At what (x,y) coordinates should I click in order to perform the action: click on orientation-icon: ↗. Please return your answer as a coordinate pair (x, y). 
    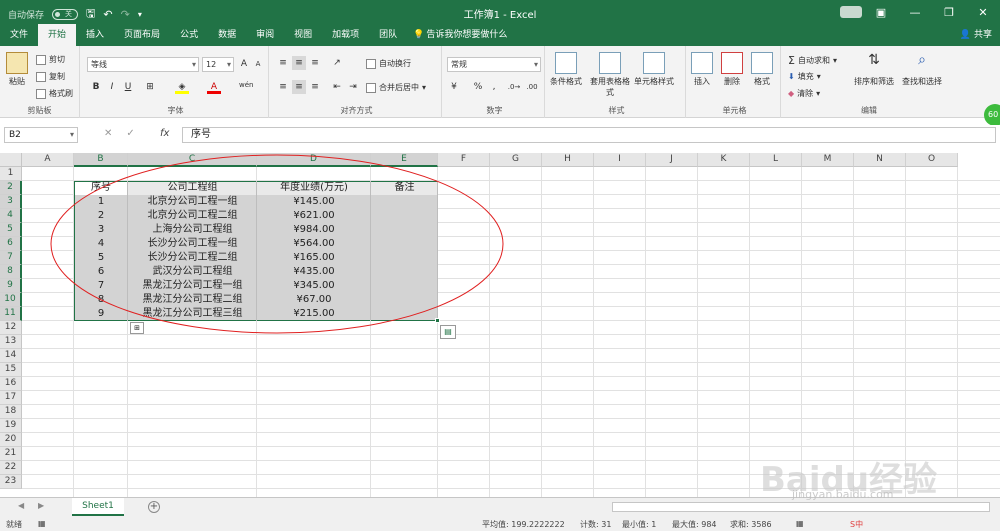
    Looking at the image, I should click on (337, 63).